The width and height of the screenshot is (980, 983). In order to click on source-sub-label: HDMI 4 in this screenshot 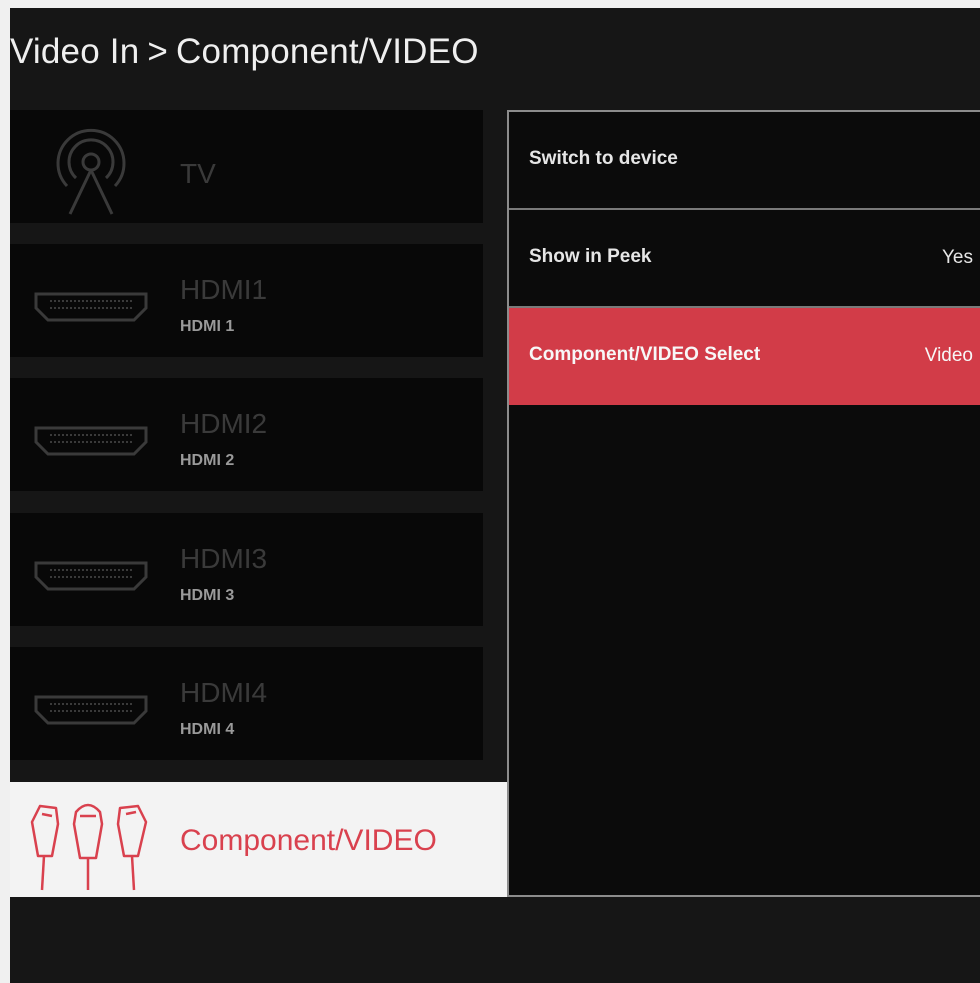, I will do `click(207, 729)`.